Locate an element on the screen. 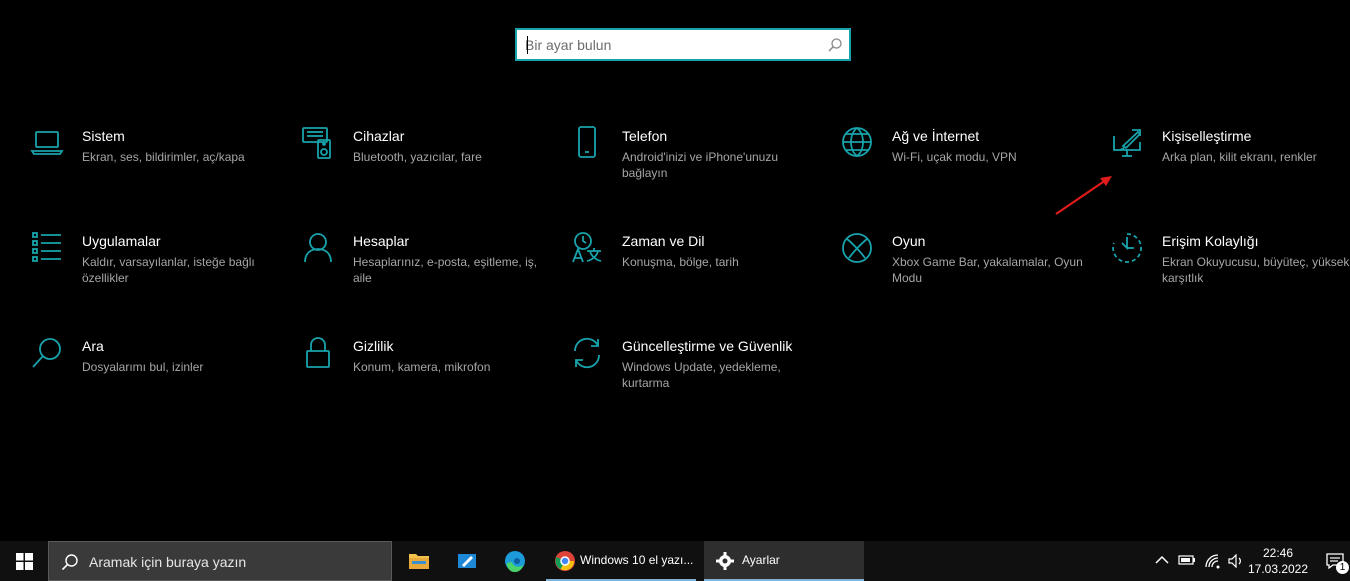 Image resolution: width=1350 pixels, height=581 pixels. taskbar-file-explorer is located at coordinates (419, 561).